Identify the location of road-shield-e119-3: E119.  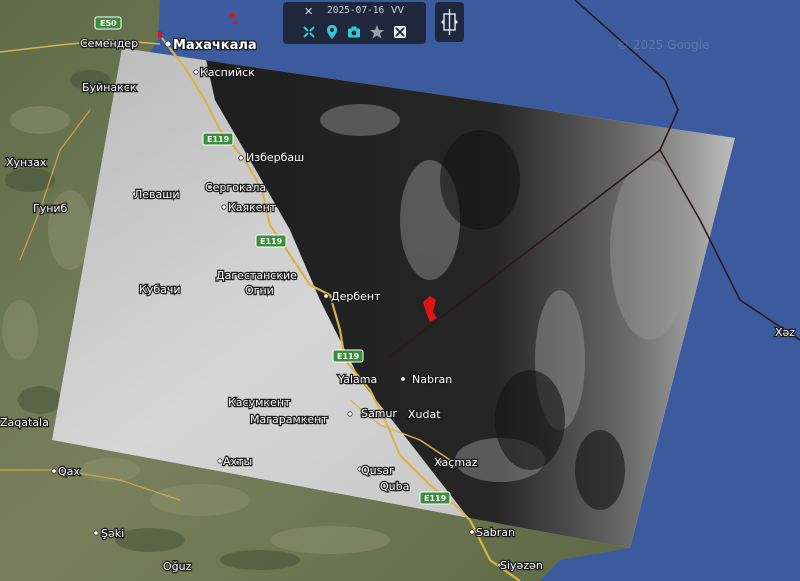
(348, 356).